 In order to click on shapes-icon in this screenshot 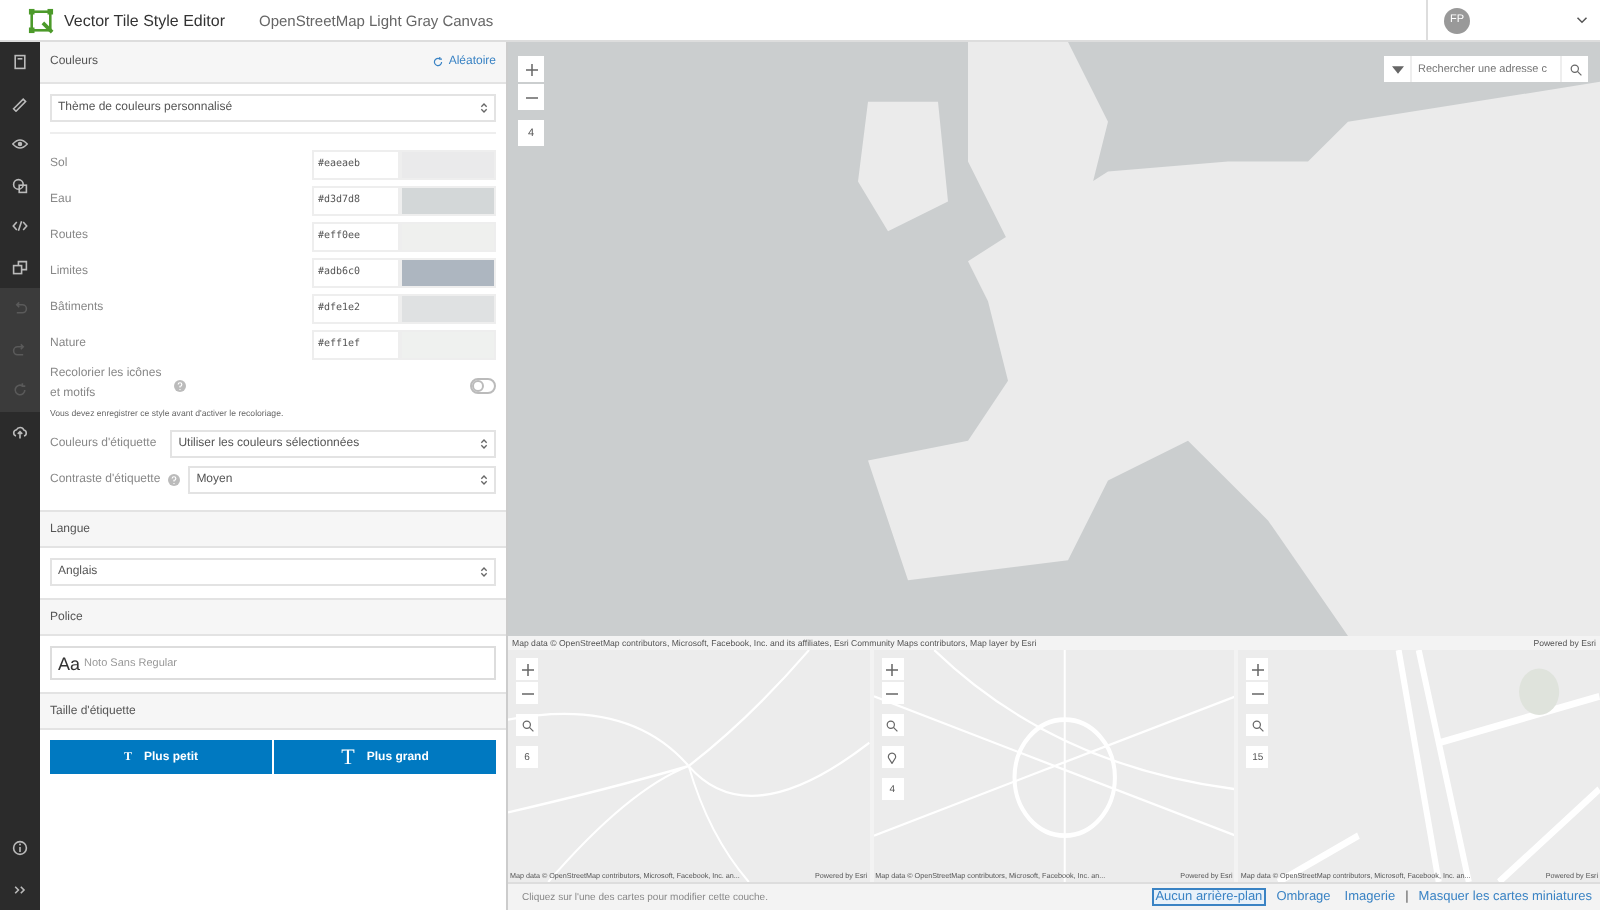, I will do `click(20, 185)`.